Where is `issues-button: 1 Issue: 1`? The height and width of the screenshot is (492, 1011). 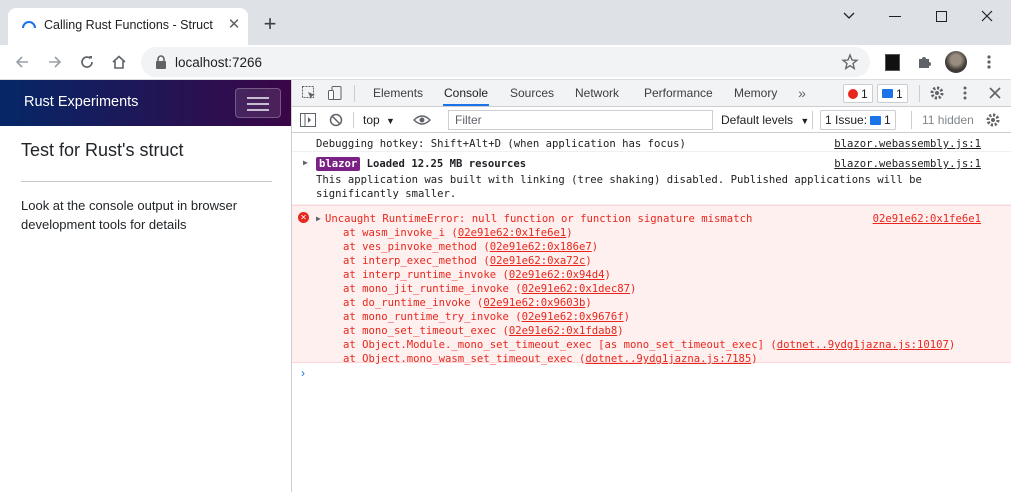 issues-button: 1 Issue: 1 is located at coordinates (858, 120).